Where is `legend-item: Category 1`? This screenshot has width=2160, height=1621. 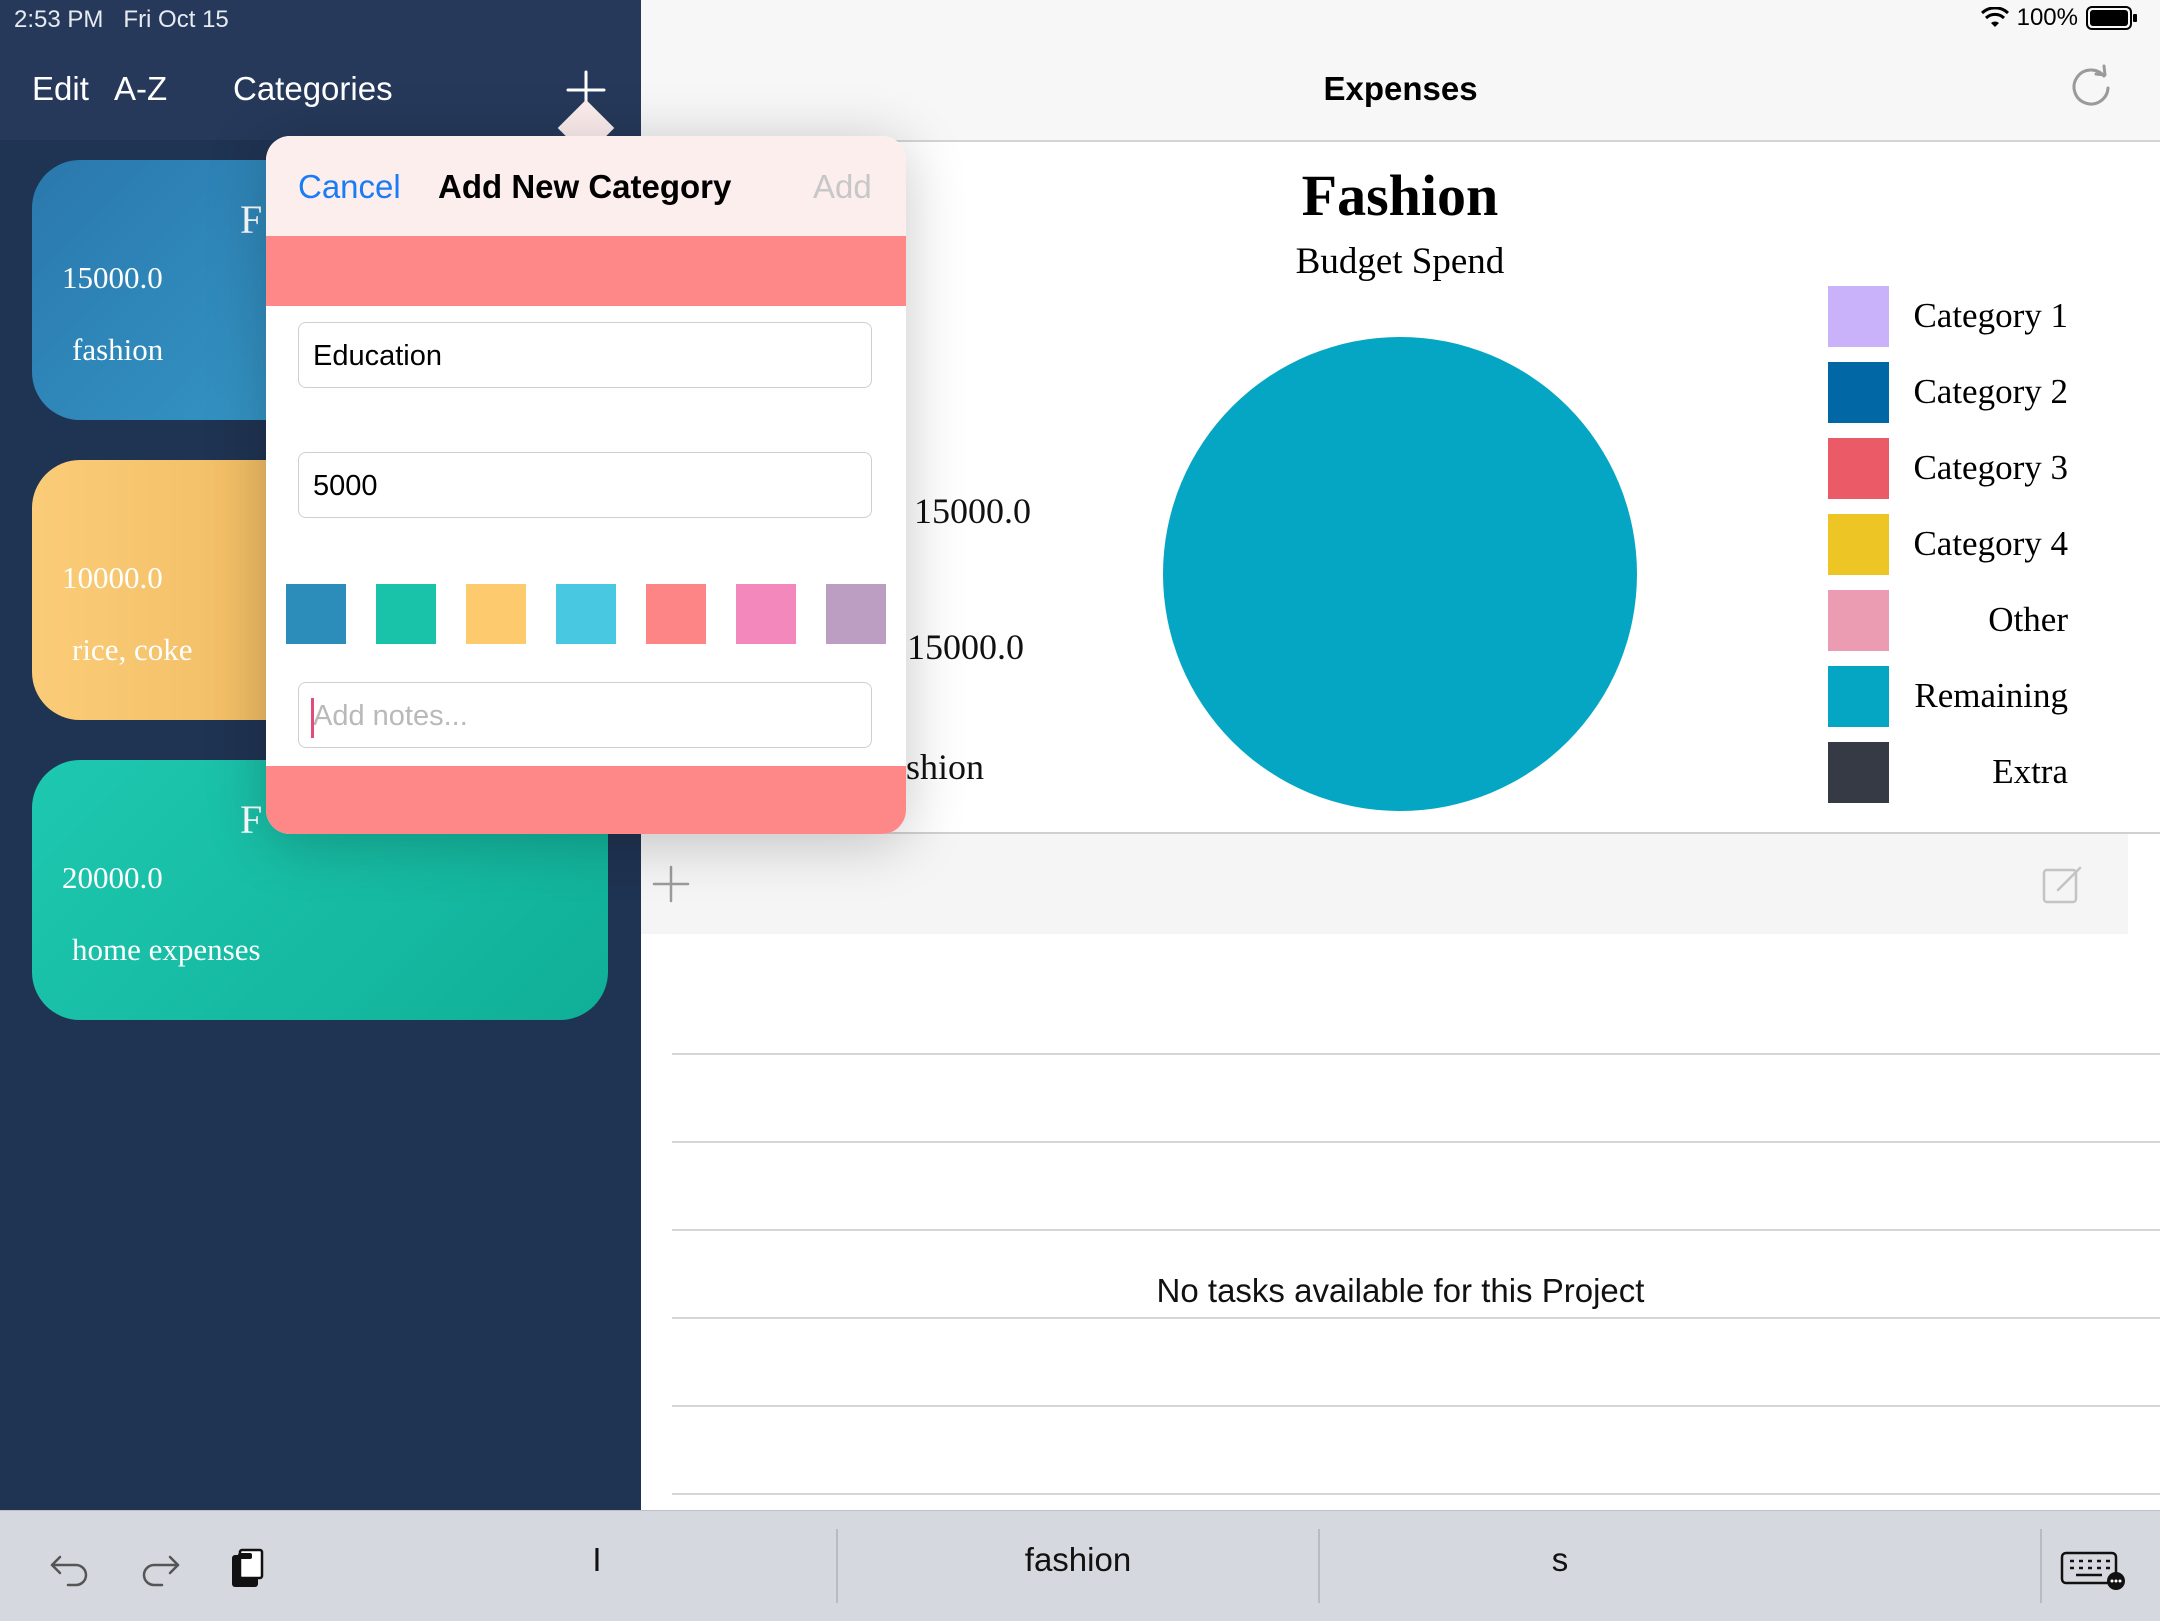 legend-item: Category 1 is located at coordinates (1948, 317).